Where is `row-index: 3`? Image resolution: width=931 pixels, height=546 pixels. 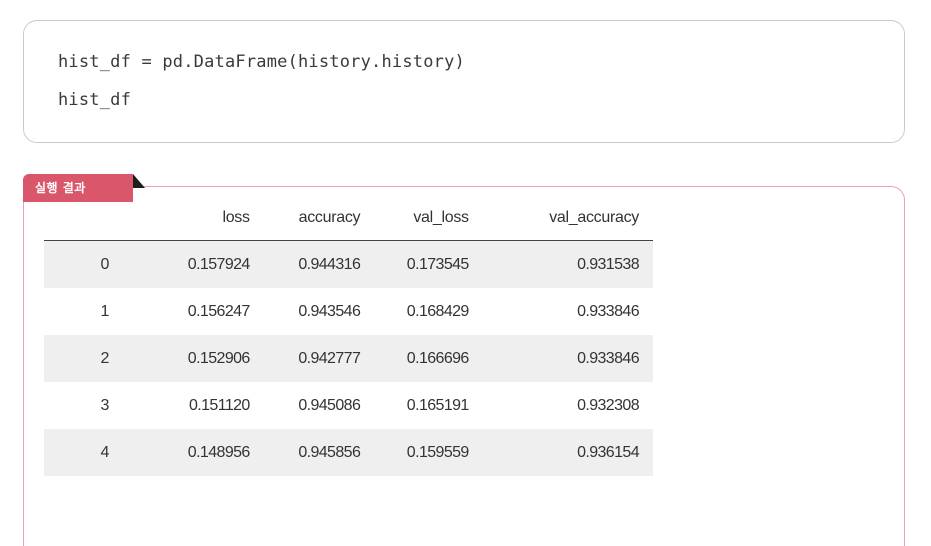 row-index: 3 is located at coordinates (105, 405).